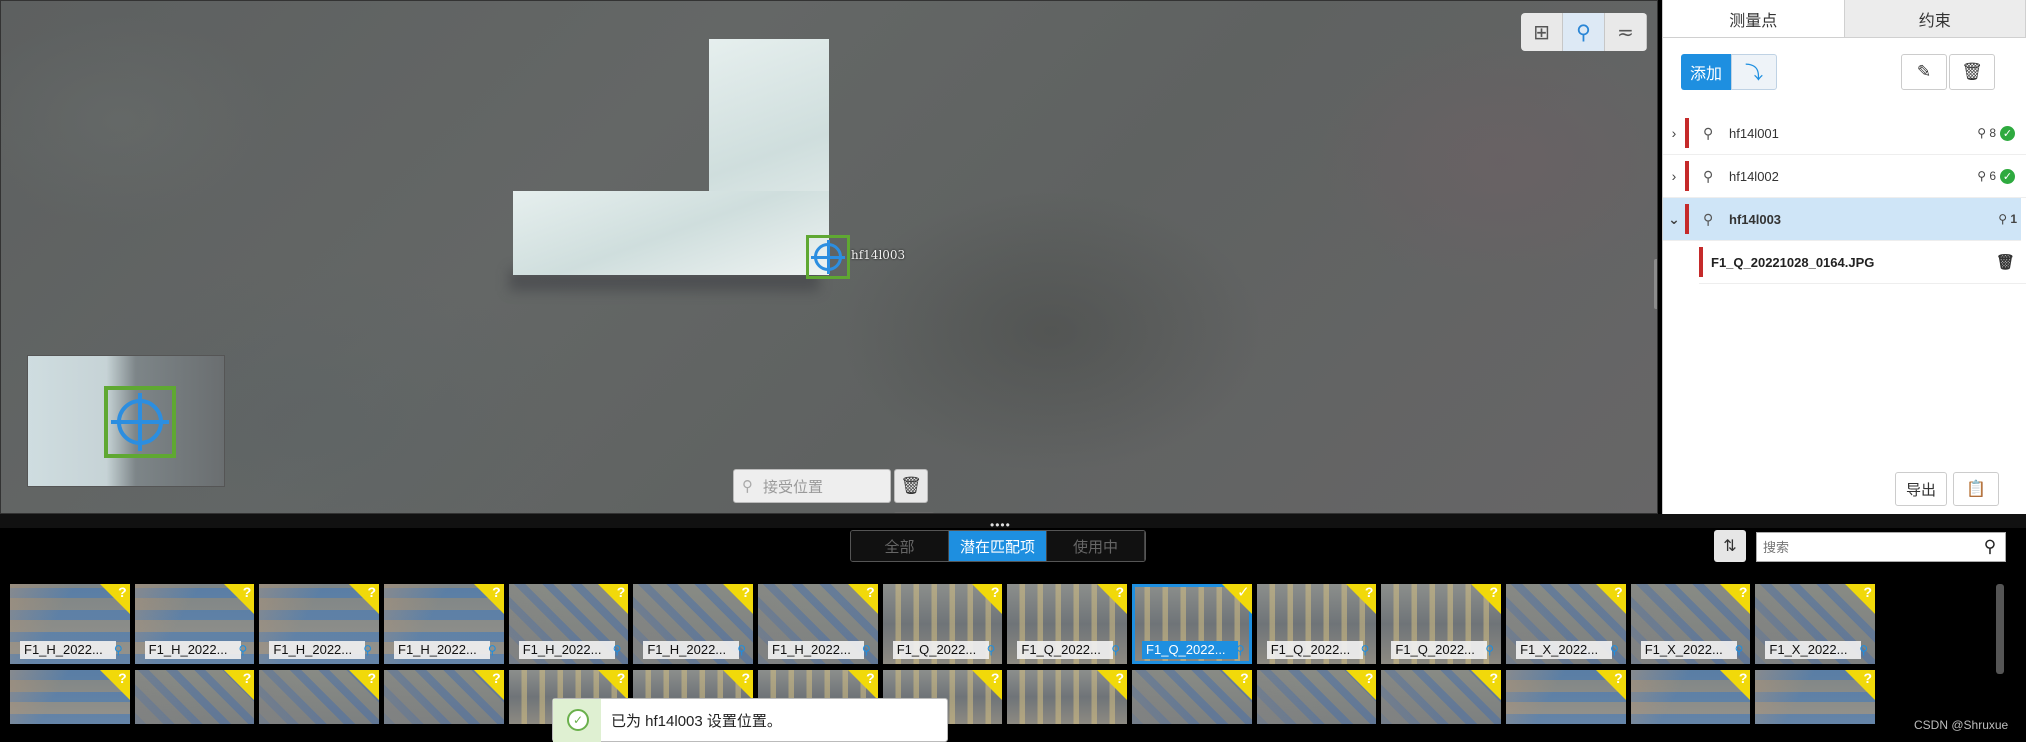 The image size is (2026, 742). What do you see at coordinates (1192, 624) in the screenshot?
I see `thumbnail: ✓ F1_Q_2022... ⚲` at bounding box center [1192, 624].